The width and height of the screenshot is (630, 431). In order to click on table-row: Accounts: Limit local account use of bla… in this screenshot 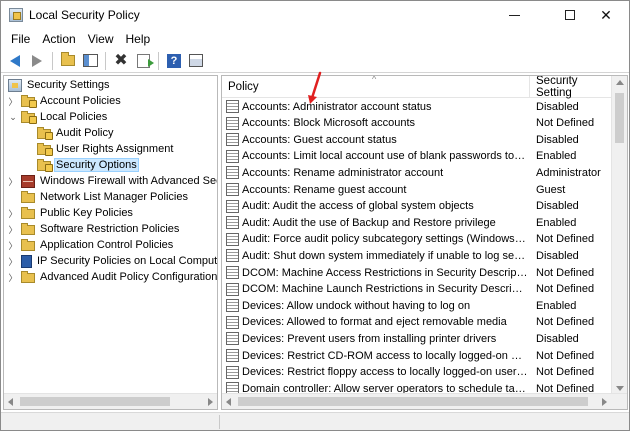, I will do `click(417, 156)`.